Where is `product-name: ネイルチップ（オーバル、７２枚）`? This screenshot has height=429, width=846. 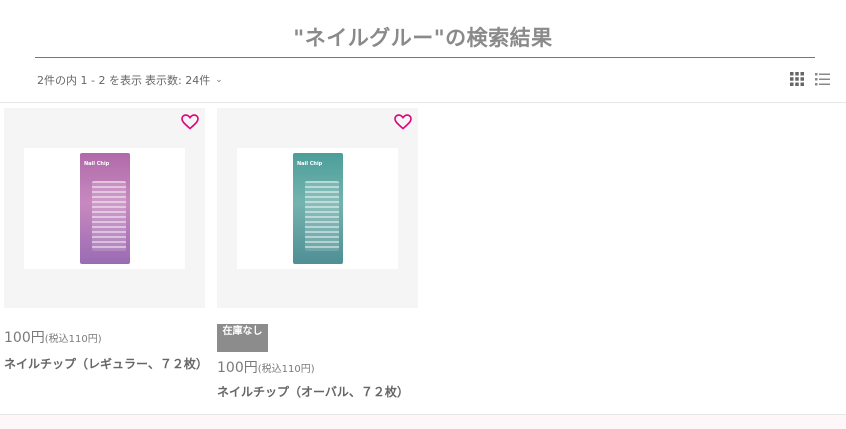 product-name: ネイルチップ（オーバル、７２枚） is located at coordinates (313, 391).